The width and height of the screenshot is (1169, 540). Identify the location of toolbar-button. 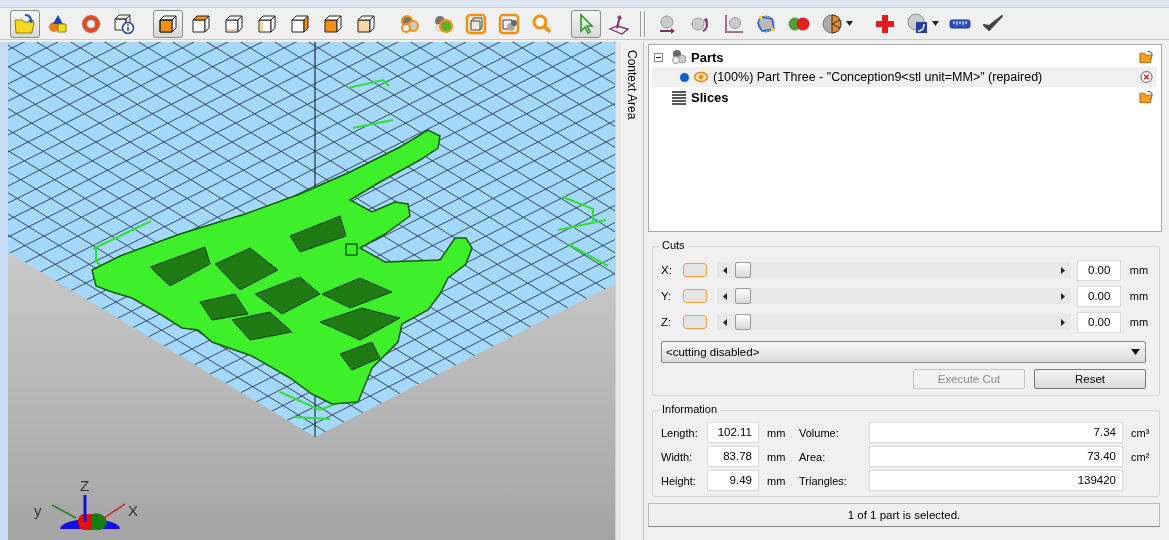
(168, 23).